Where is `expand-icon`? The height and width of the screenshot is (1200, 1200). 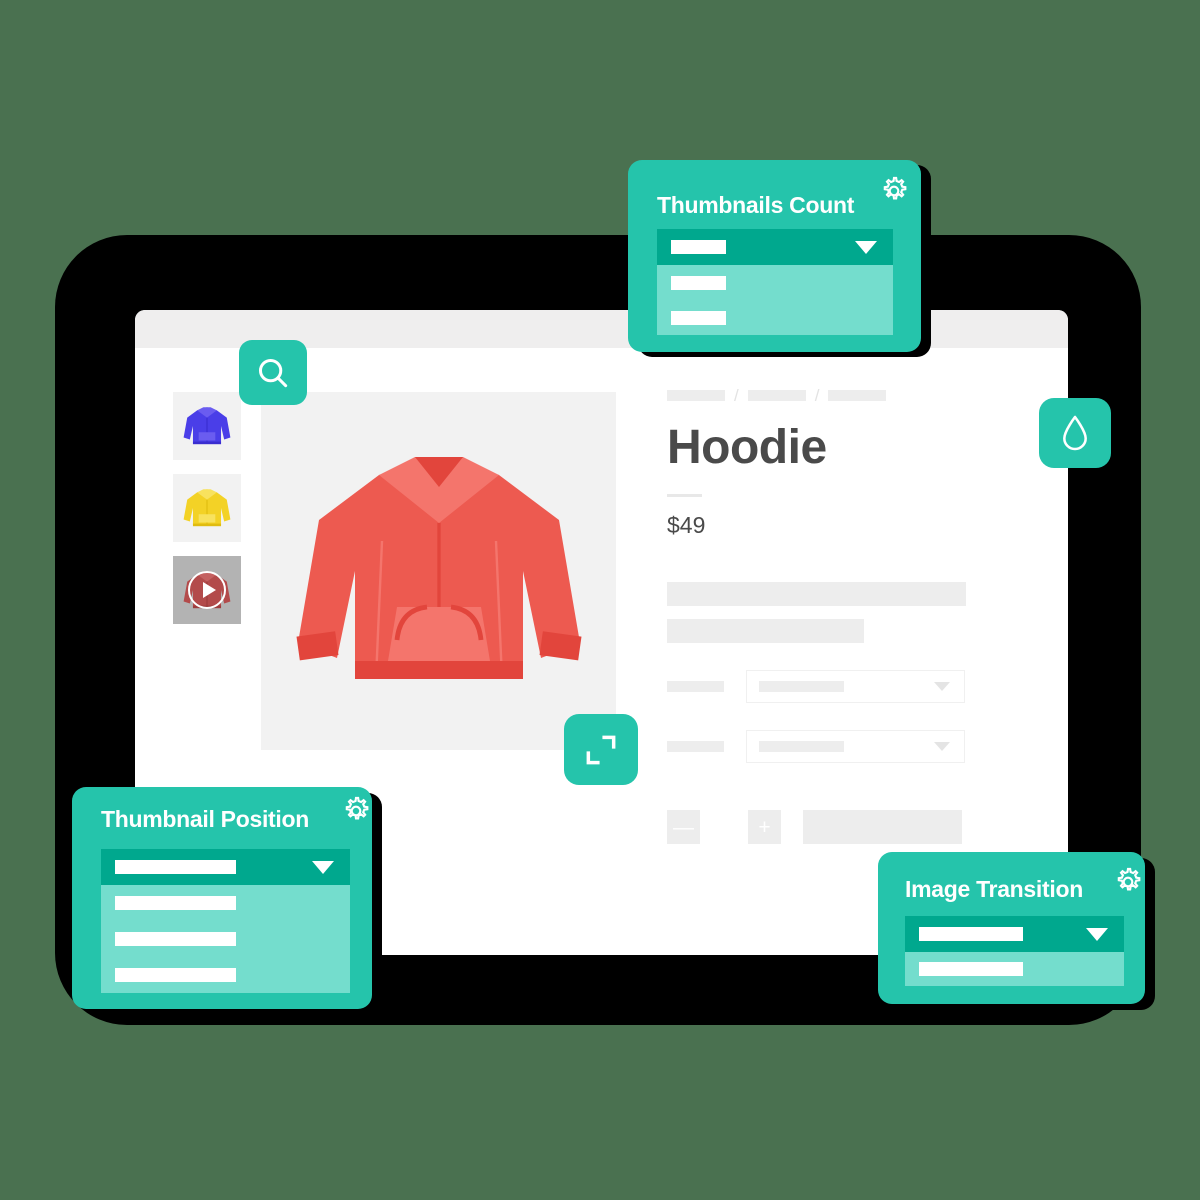
expand-icon is located at coordinates (601, 749).